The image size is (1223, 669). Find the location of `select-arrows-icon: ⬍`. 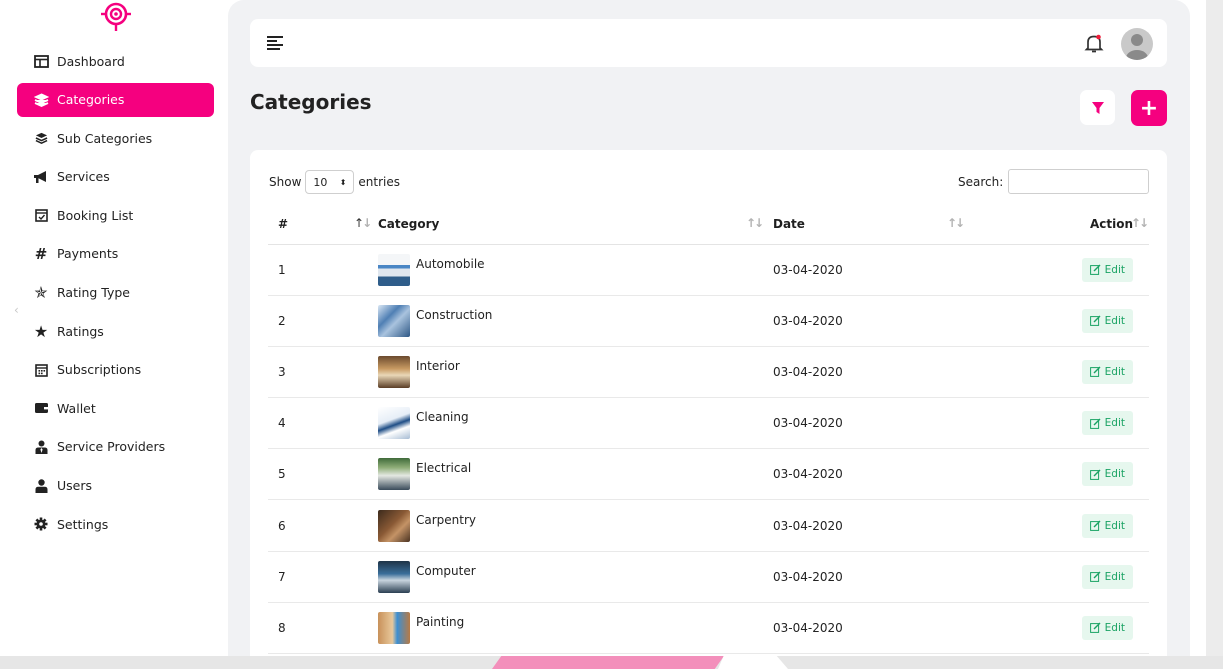

select-arrows-icon: ⬍ is located at coordinates (343, 182).